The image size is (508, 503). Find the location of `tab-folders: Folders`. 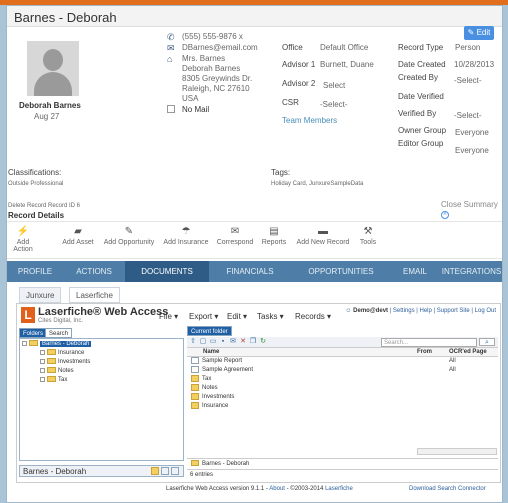

tab-folders: Folders is located at coordinates (33, 333).